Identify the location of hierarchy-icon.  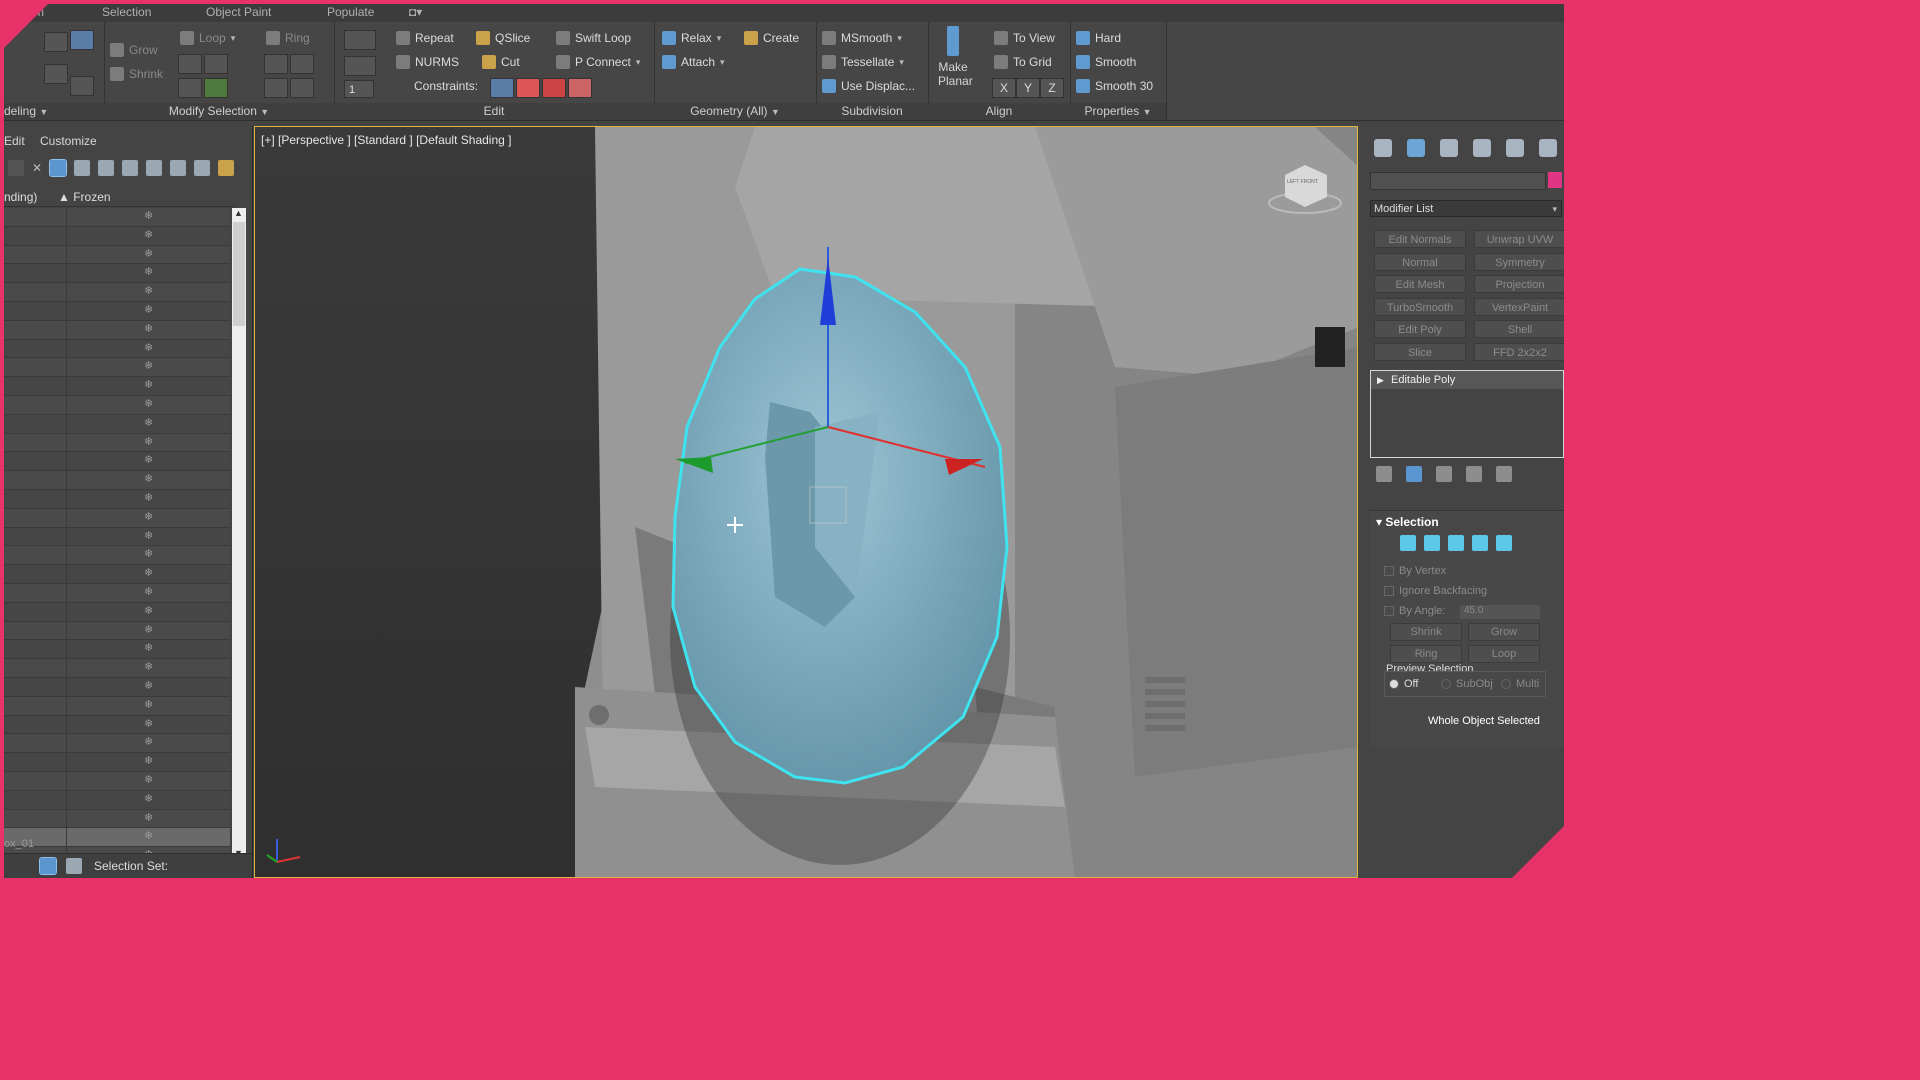
(154, 168).